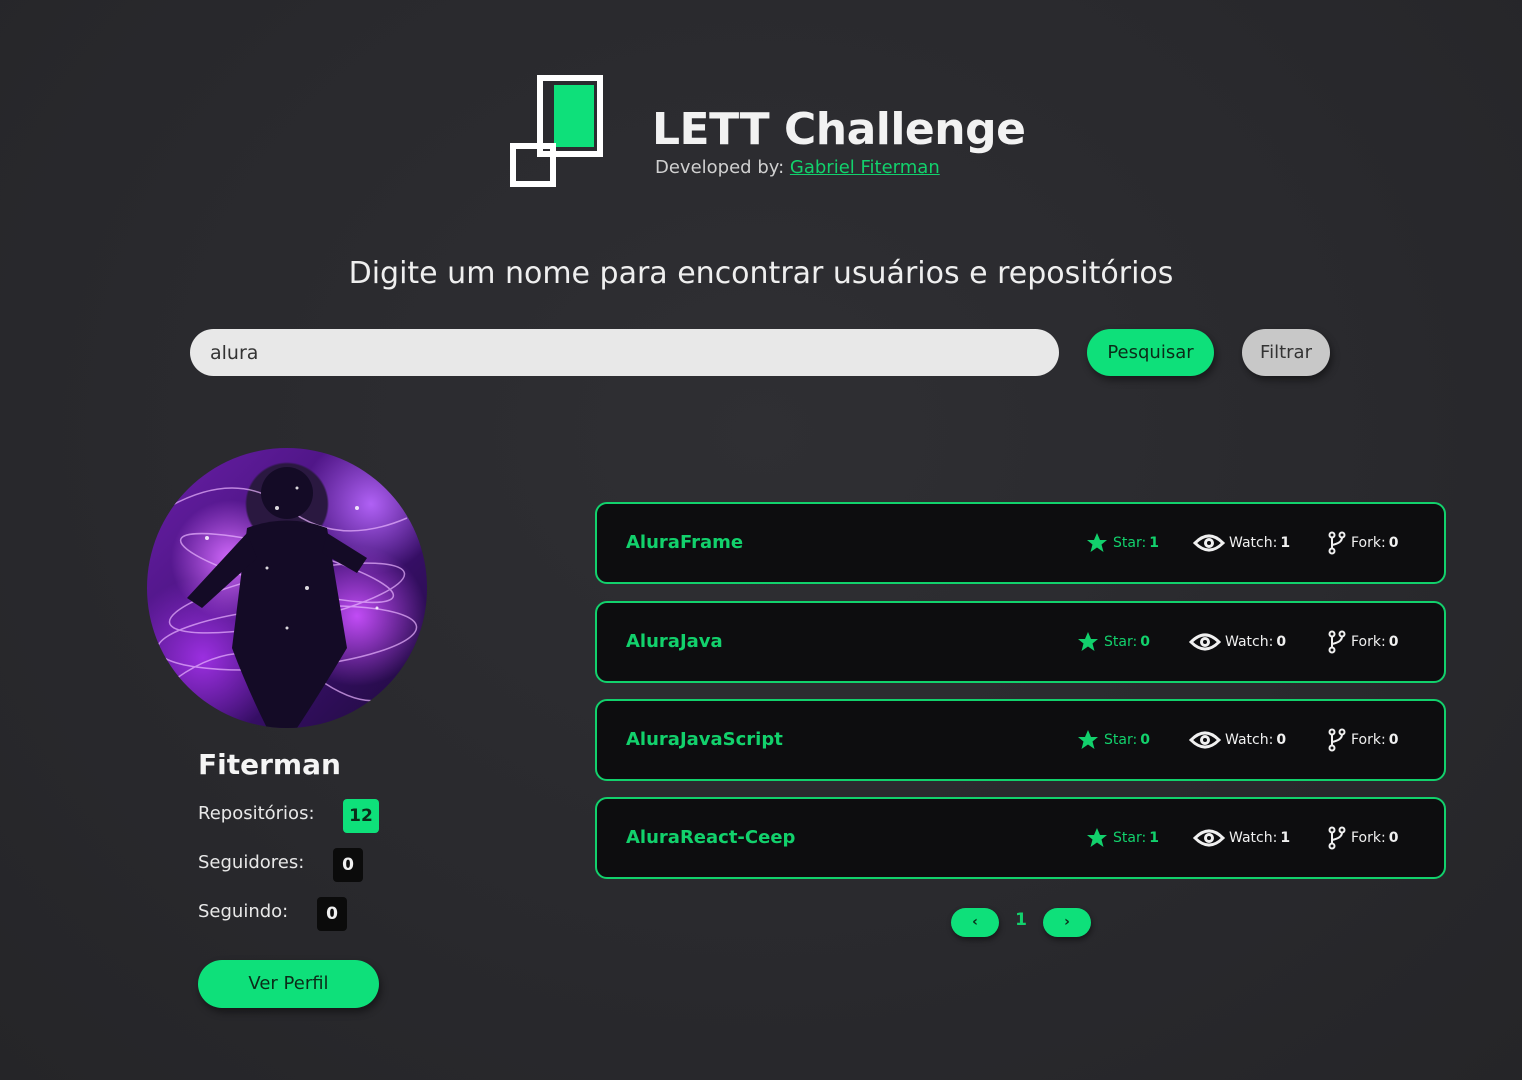  I want to click on developer-link: Gabriel Fiterman, so click(865, 167).